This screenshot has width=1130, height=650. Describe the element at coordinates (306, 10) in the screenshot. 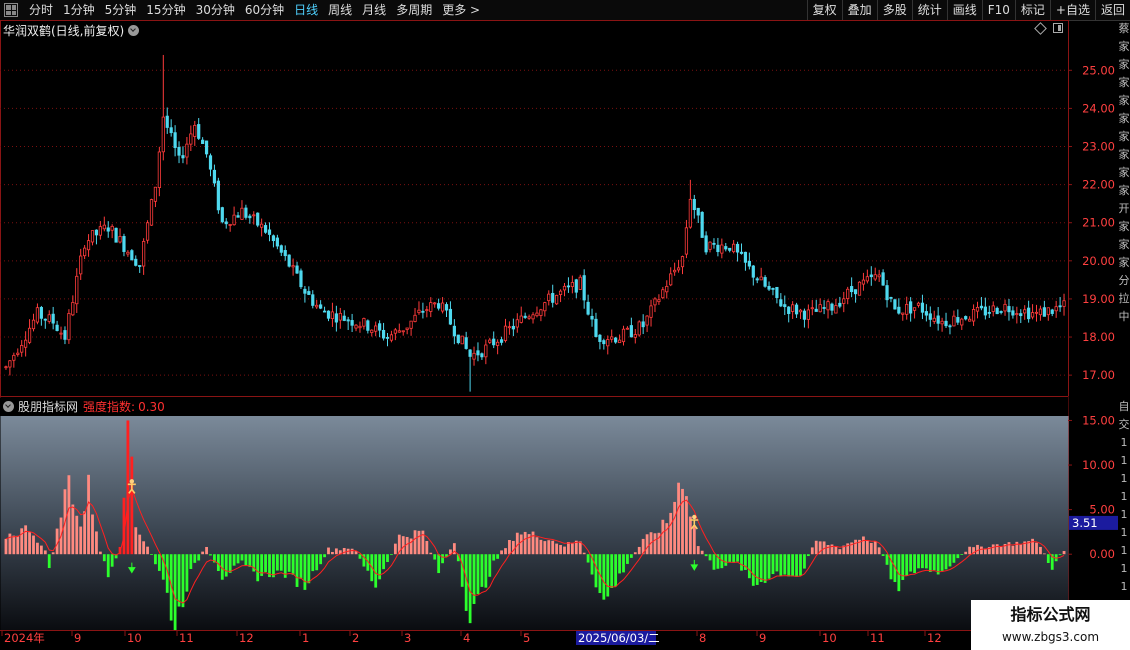

I see `period-tab-6: 日线` at that location.